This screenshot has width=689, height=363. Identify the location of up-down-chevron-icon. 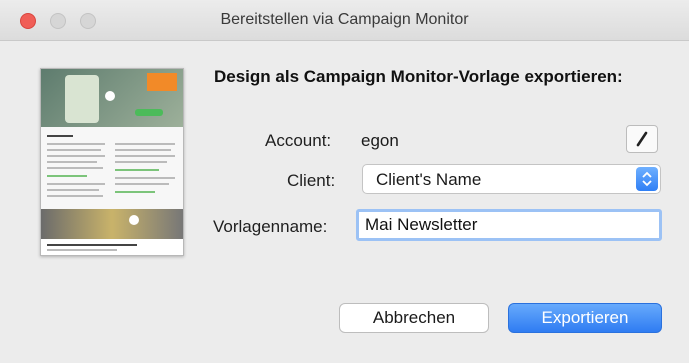
(647, 179).